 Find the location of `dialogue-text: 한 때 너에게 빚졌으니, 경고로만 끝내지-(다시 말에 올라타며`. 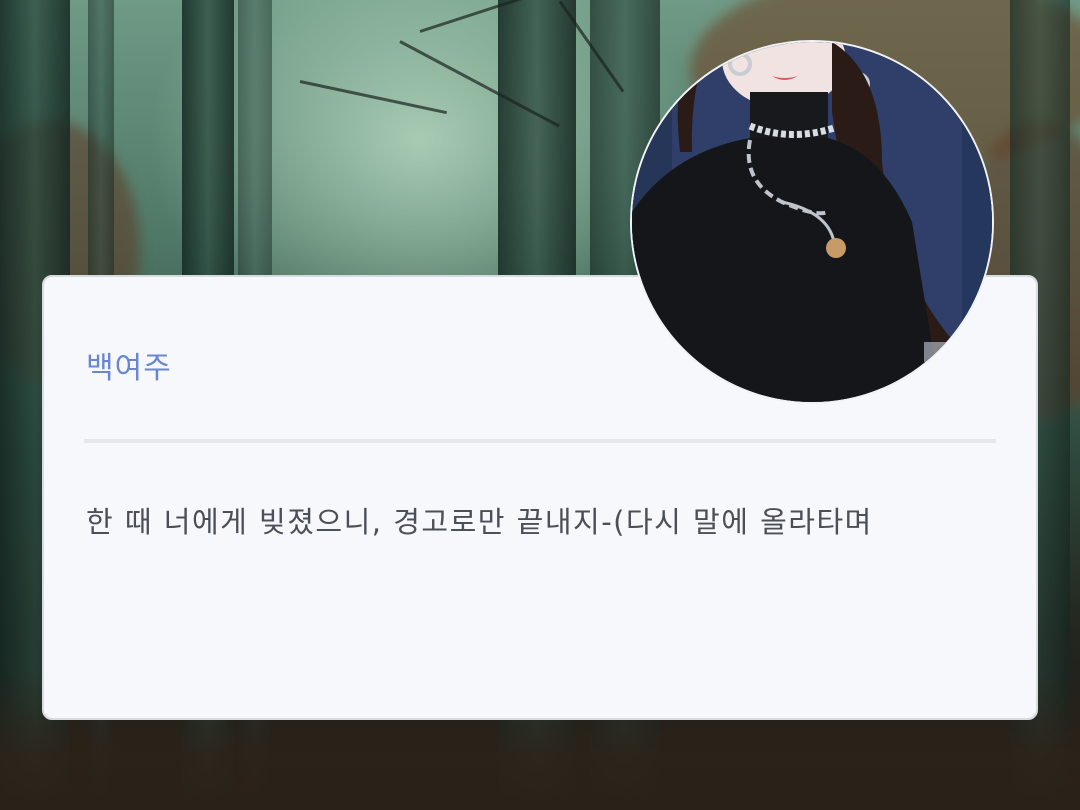

dialogue-text: 한 때 너에게 빚졌으니, 경고로만 끝내지-(다시 말에 올라타며 is located at coordinates (479, 522).